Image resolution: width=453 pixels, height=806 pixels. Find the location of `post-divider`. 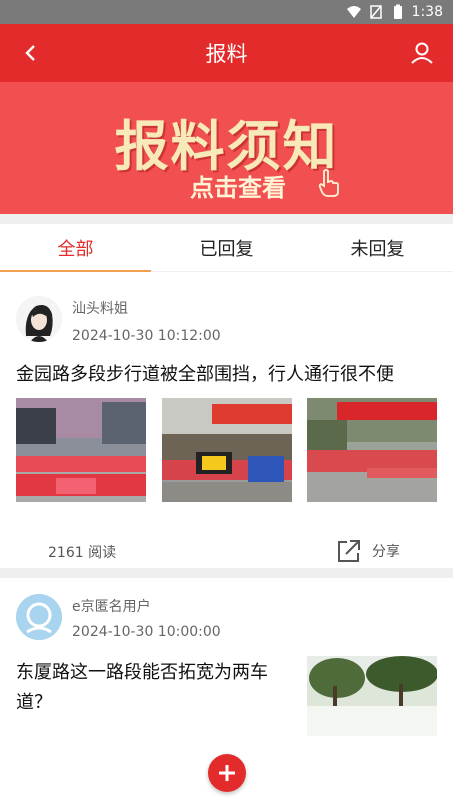

post-divider is located at coordinates (226, 573).